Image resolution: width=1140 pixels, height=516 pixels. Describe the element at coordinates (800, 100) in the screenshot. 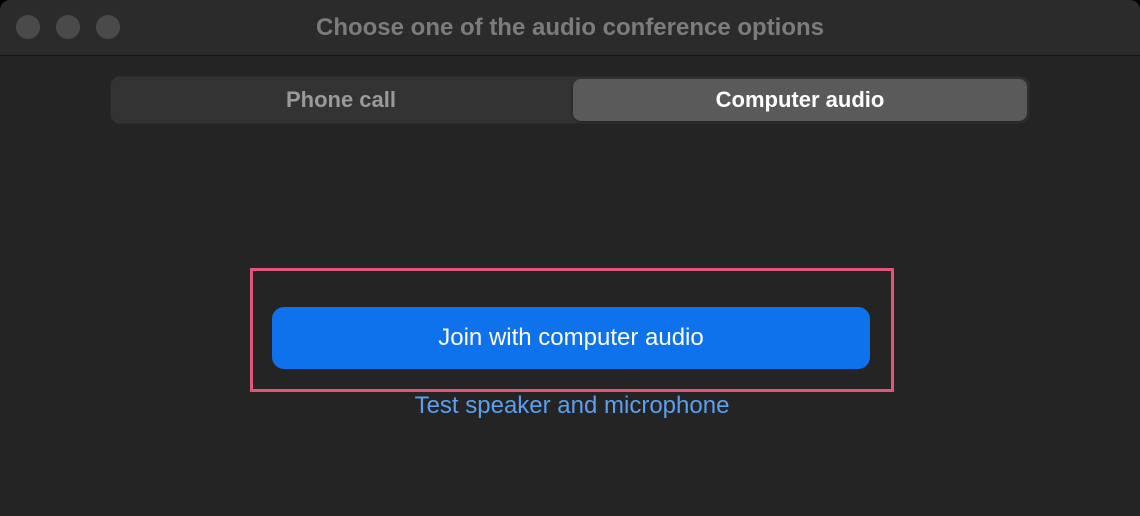

I see `tab-computer-audio: Computer audio` at that location.